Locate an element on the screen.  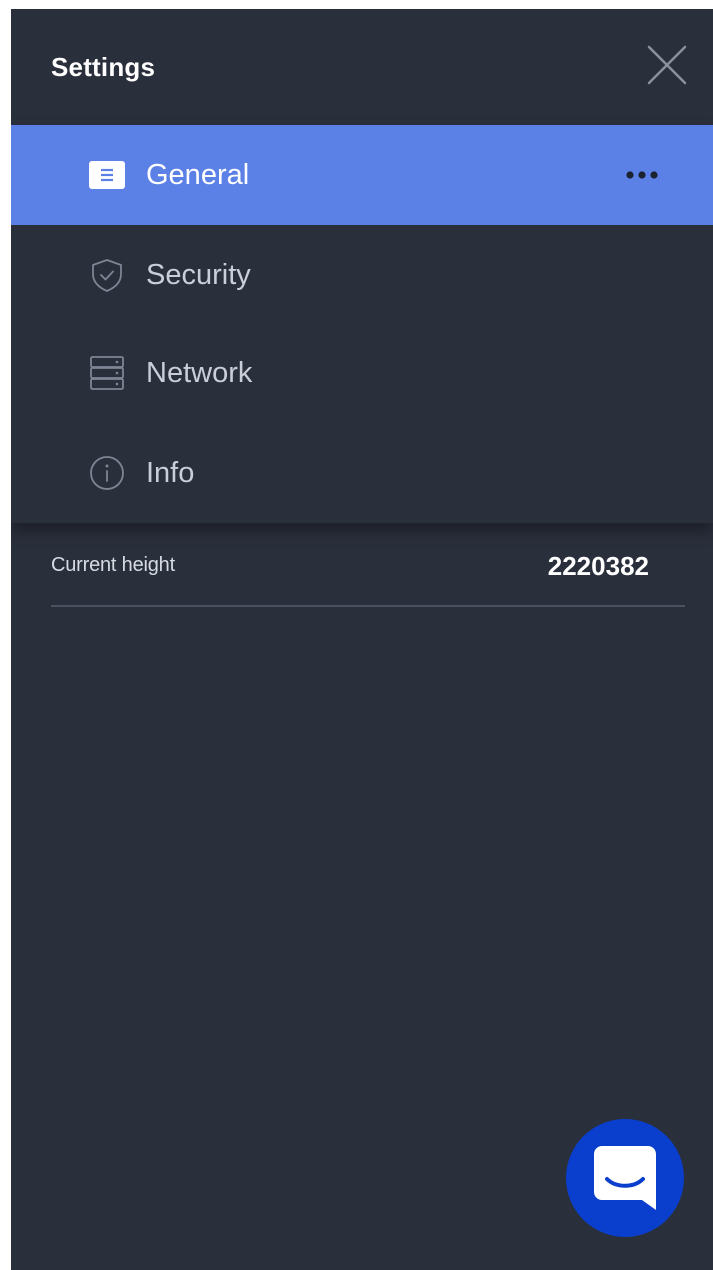
current-height-label: Current height is located at coordinates (113, 565).